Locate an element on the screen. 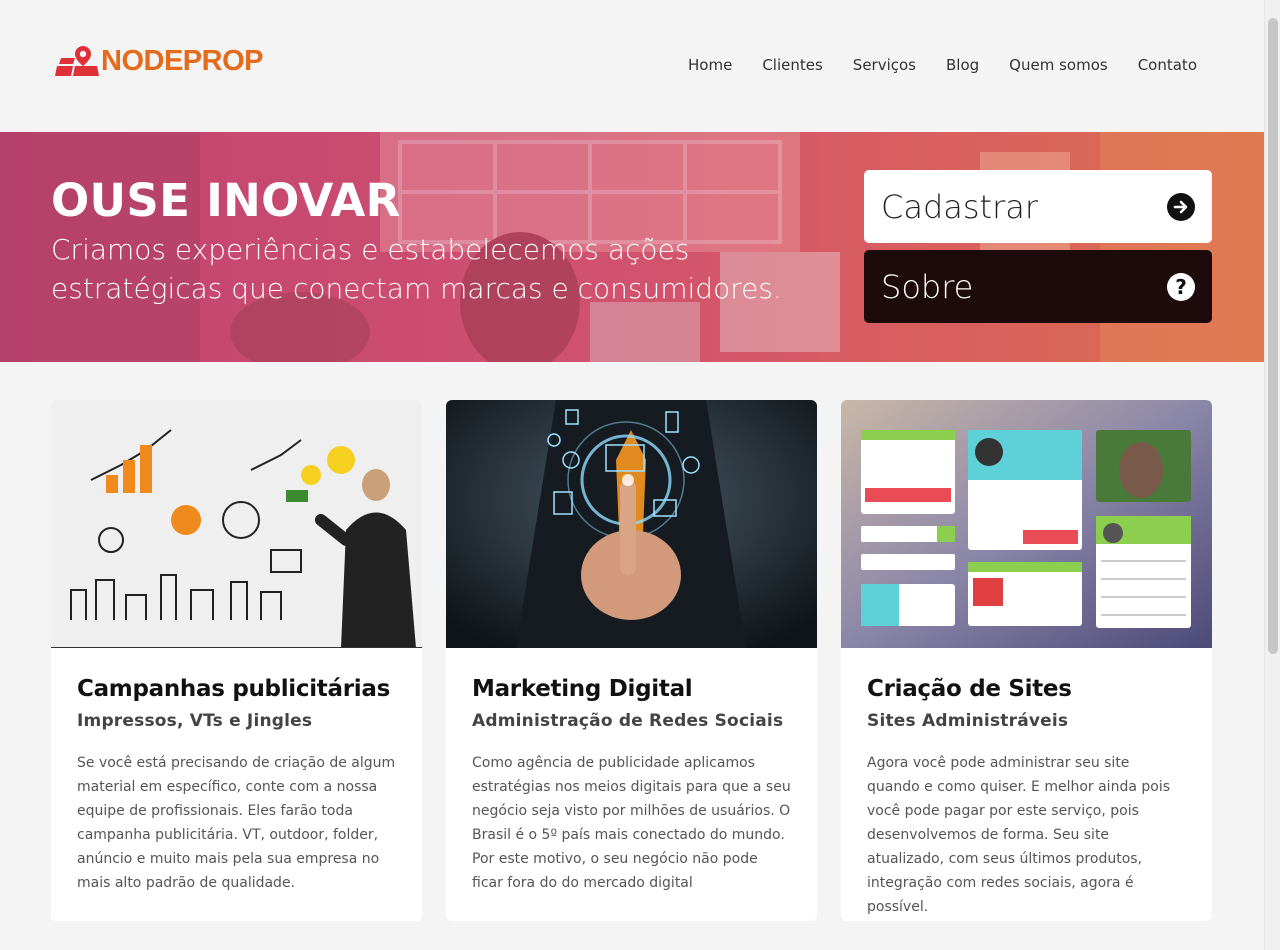 This screenshot has width=1280, height=950. card-subtitle: Sites Administráveis is located at coordinates (968, 721).